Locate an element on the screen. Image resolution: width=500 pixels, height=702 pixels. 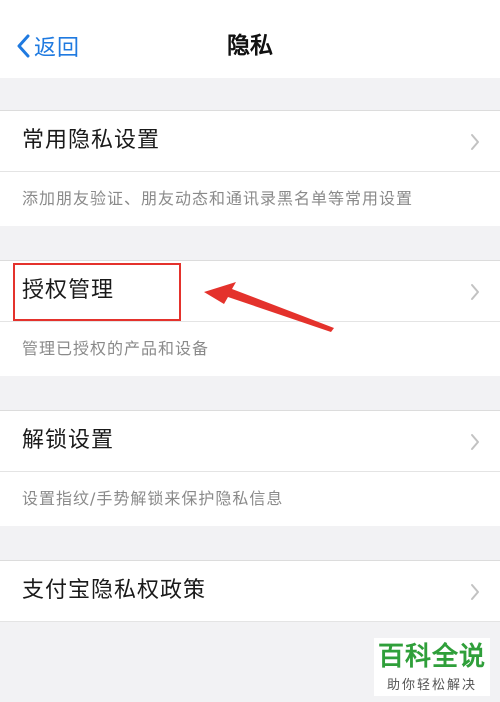
arrow-icon is located at coordinates (269, 307).